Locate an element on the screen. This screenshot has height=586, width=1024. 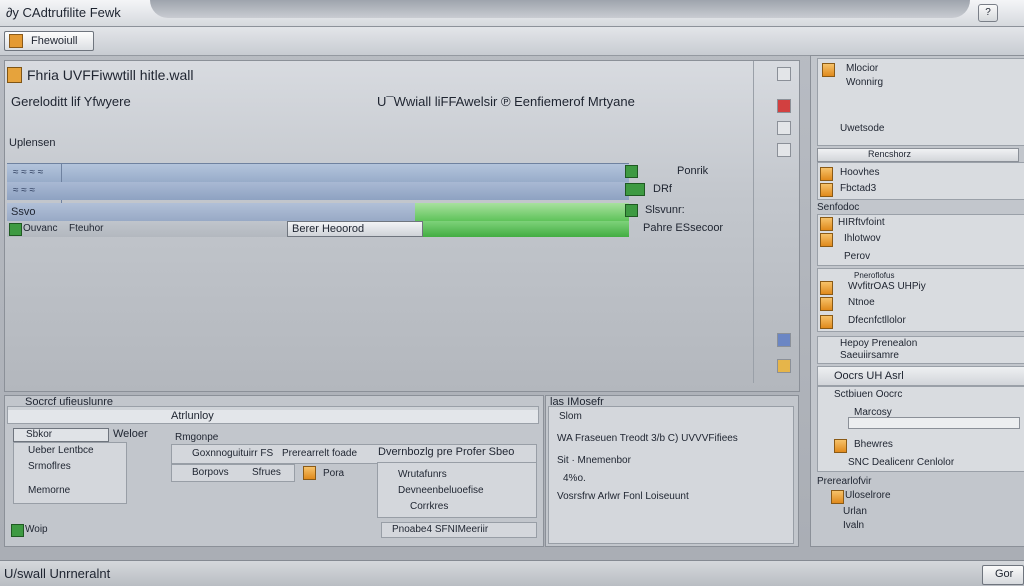
status-text: U/swall Unrneralnt is located at coordinates (57, 573).